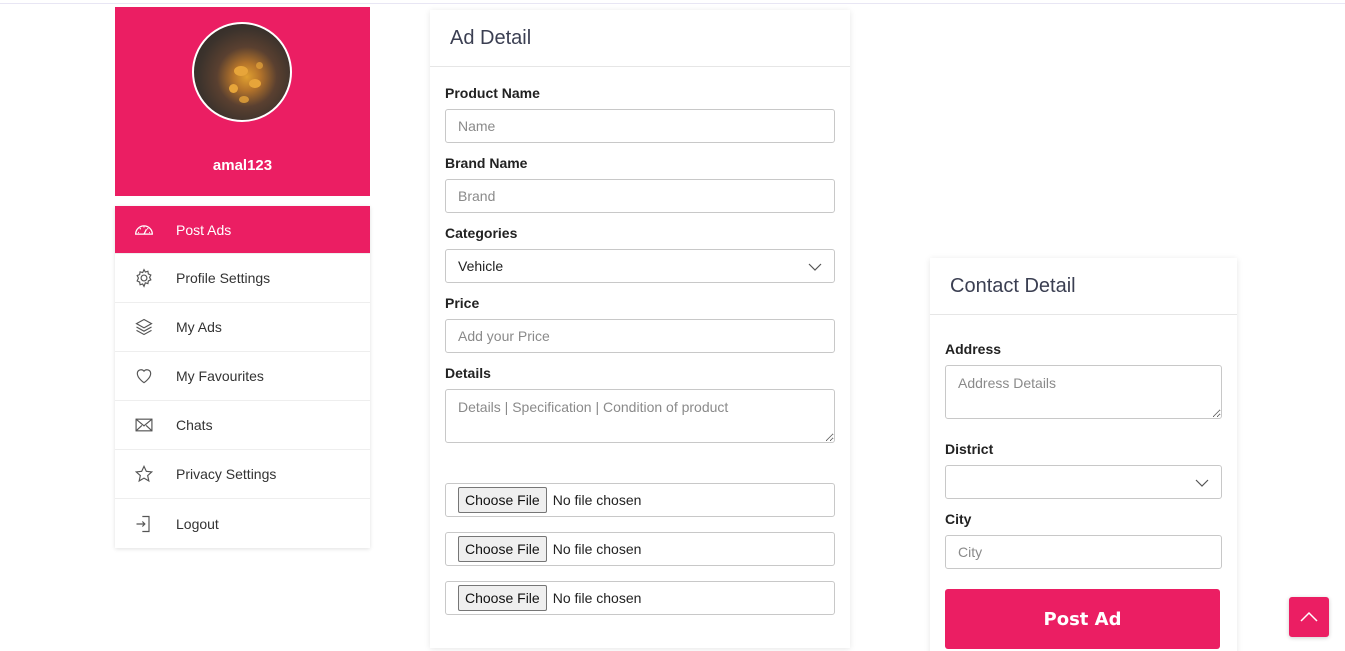 This screenshot has height=651, width=1345. Describe the element at coordinates (492, 93) in the screenshot. I see `product-name-label: Product Name` at that location.